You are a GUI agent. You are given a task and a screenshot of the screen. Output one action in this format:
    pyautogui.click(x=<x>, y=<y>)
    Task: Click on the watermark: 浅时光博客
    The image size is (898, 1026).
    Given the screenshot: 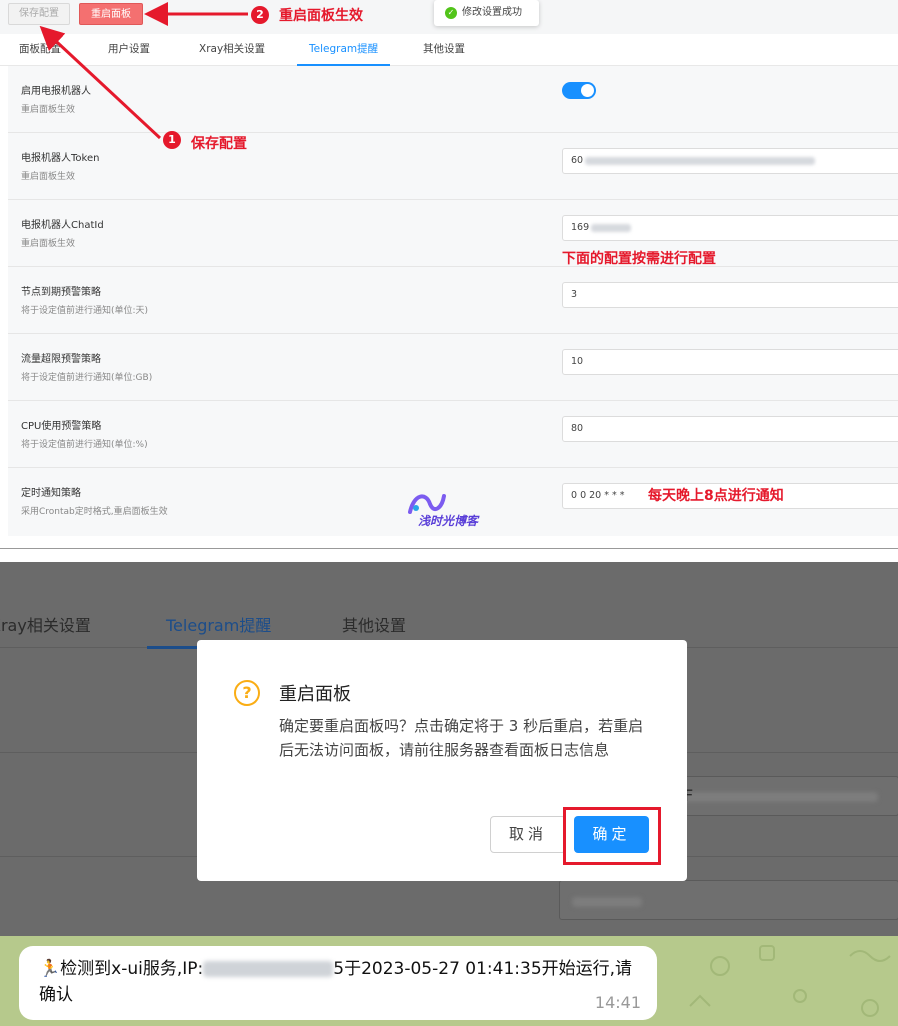 What is the action you would take?
    pyautogui.click(x=450, y=512)
    